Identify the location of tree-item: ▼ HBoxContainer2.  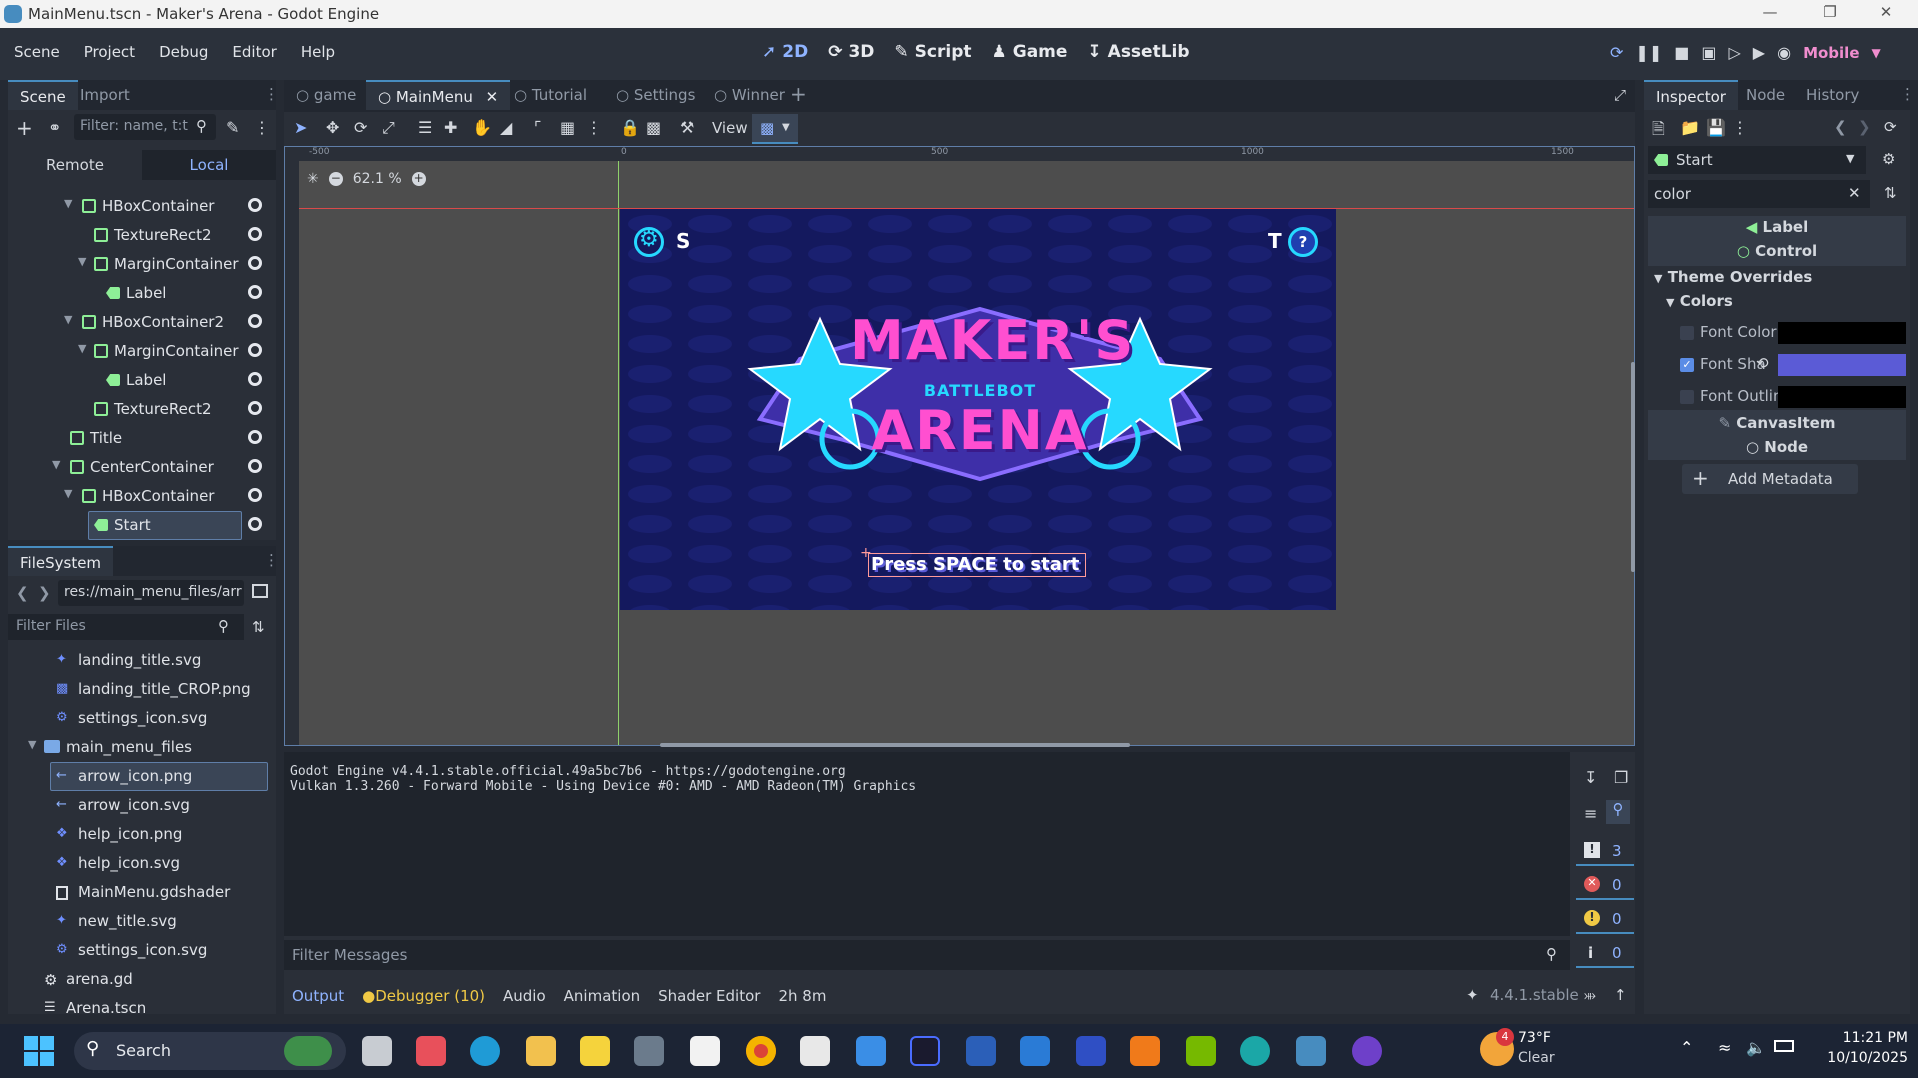
(139, 322).